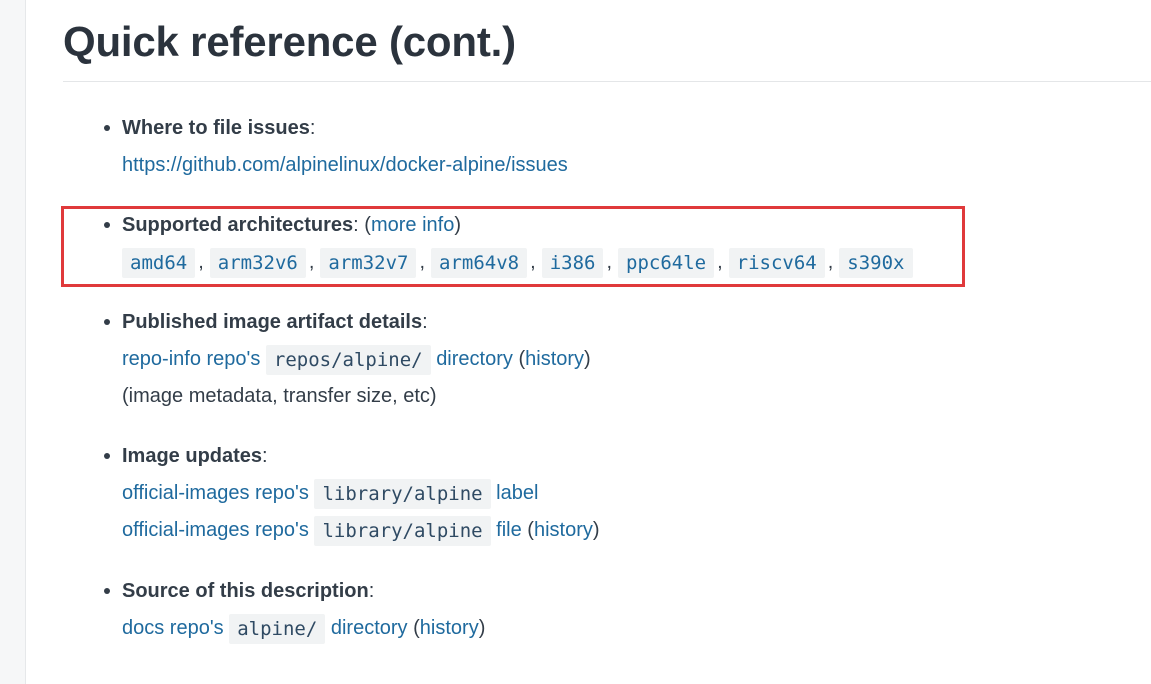 This screenshot has height=684, width=1151. I want to click on architectures-colon: : (, so click(362, 225).